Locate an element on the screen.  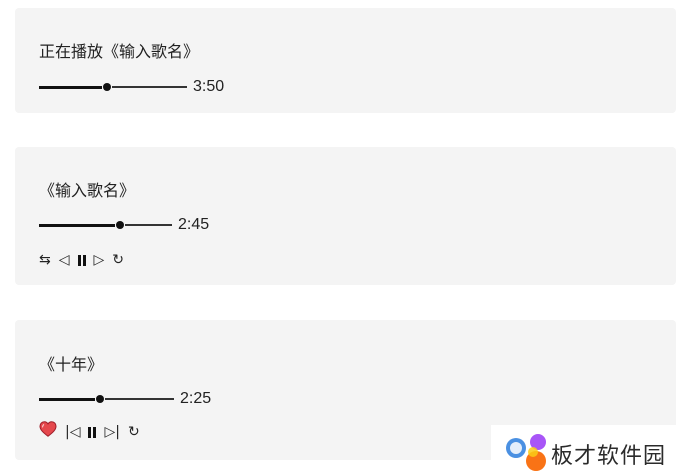
previous-icon: ◁ is located at coordinates (64, 260).